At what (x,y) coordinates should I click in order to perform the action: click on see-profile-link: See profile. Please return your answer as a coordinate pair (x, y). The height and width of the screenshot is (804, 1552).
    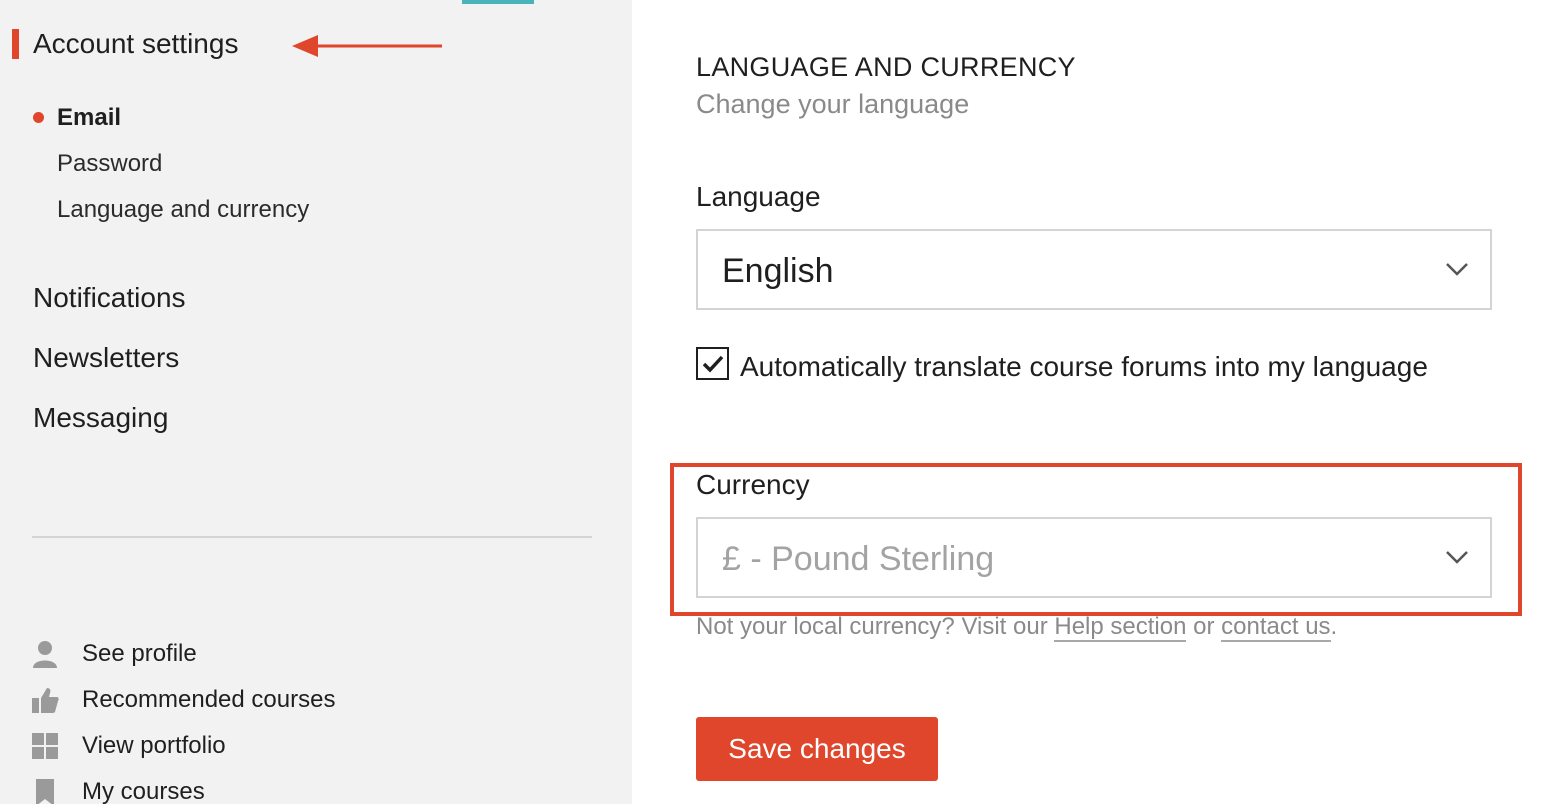
    Looking at the image, I should click on (240, 655).